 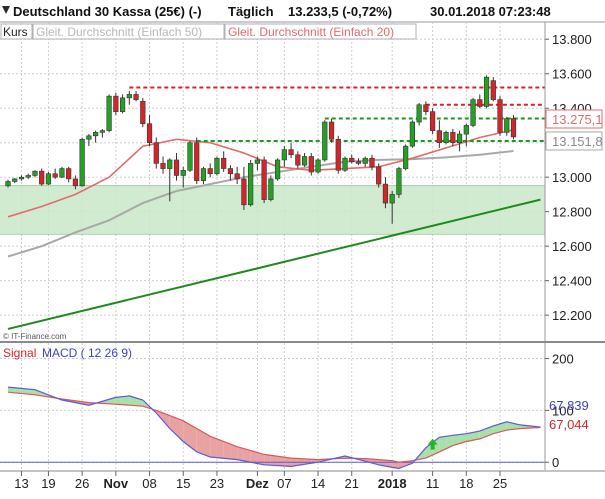 What do you see at coordinates (87, 353) in the screenshot?
I see `macd-legend-label: MACD ( 12 26 9)` at bounding box center [87, 353].